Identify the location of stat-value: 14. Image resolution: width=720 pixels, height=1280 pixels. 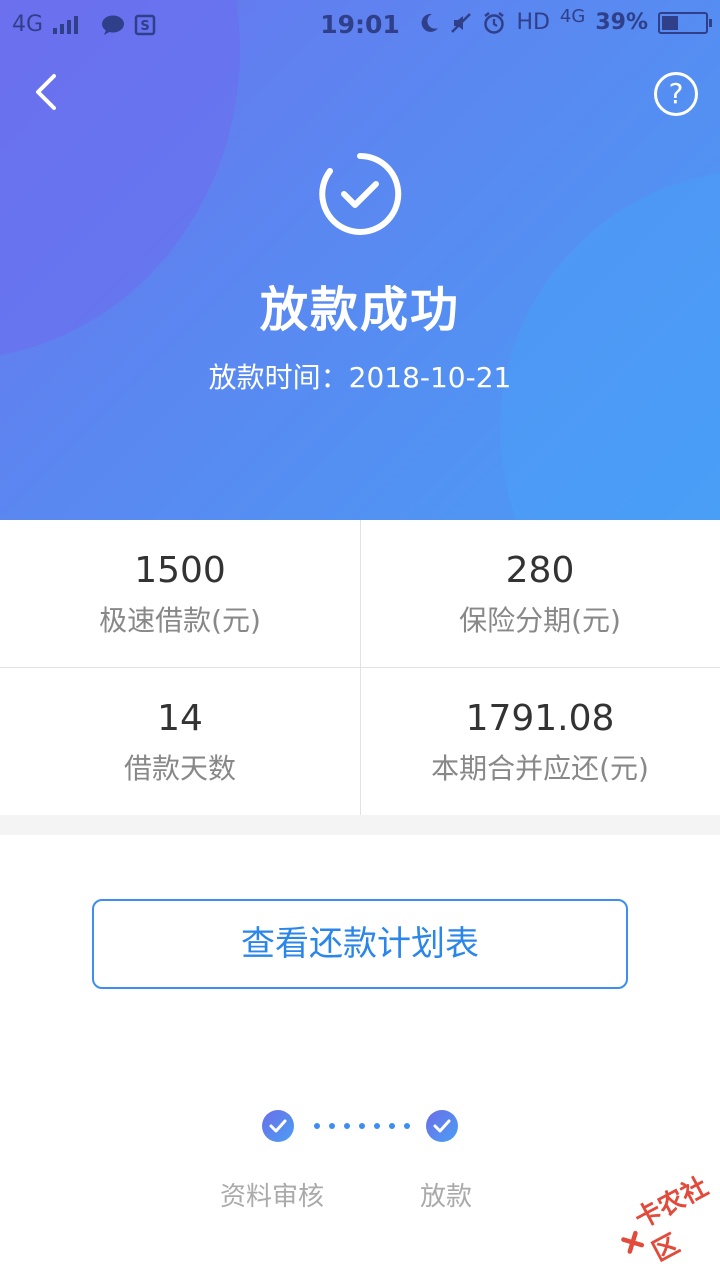
(180, 718).